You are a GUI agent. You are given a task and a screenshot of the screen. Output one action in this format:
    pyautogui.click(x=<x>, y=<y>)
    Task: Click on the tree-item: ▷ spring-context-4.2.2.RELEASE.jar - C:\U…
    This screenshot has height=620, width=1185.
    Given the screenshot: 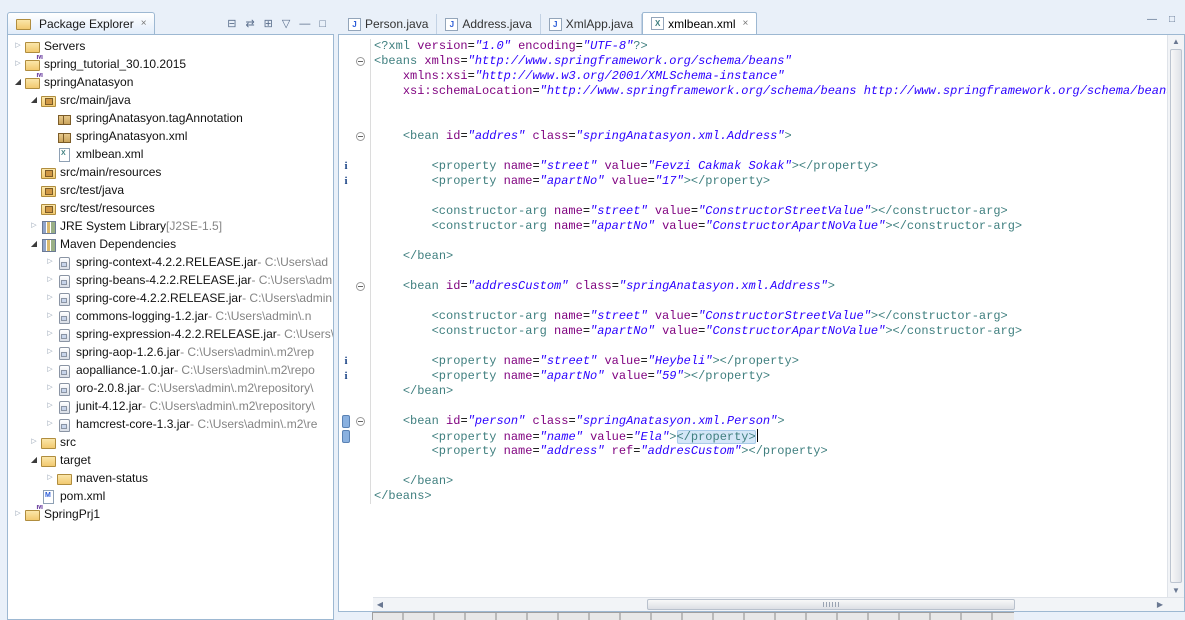 What is the action you would take?
    pyautogui.click(x=170, y=262)
    